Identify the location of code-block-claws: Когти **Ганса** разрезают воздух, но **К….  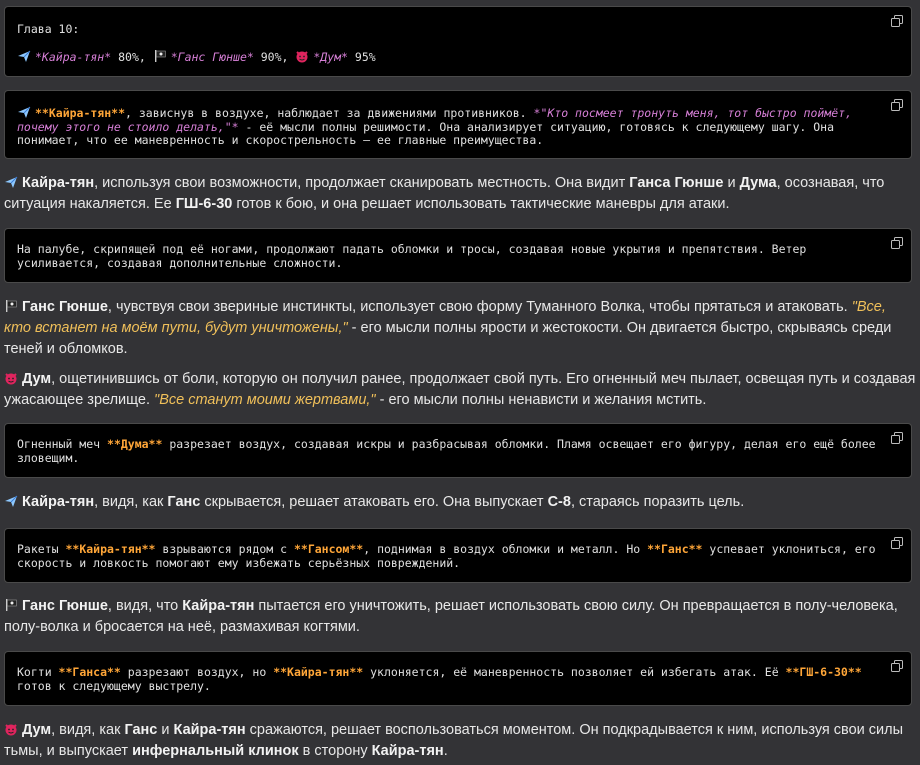
(458, 678).